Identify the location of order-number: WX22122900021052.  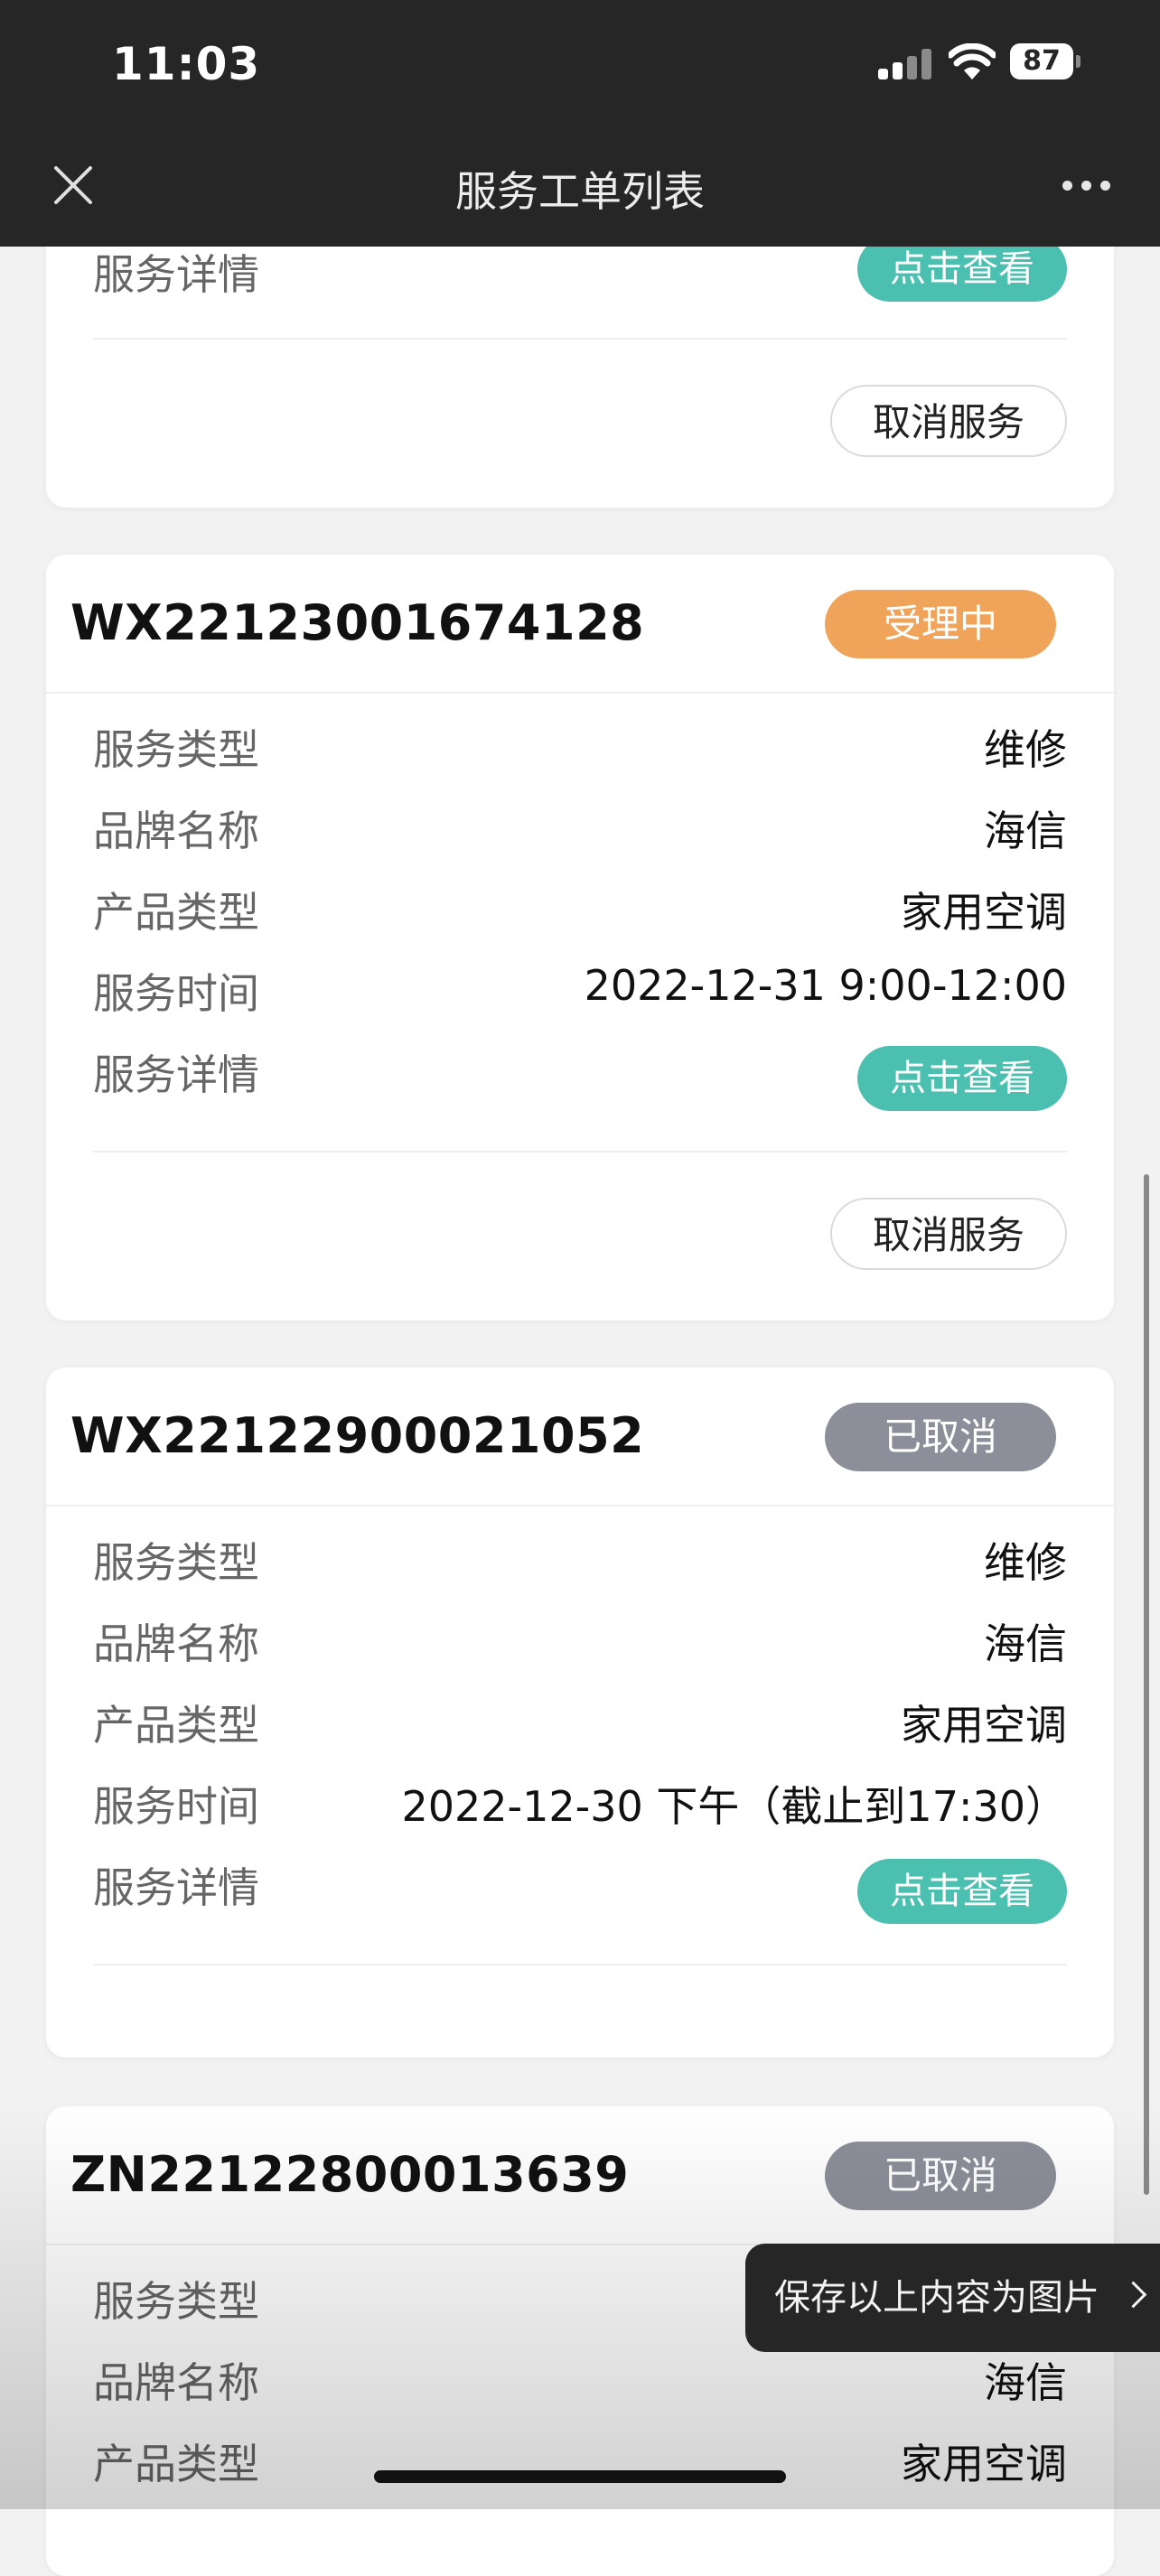
(358, 1435).